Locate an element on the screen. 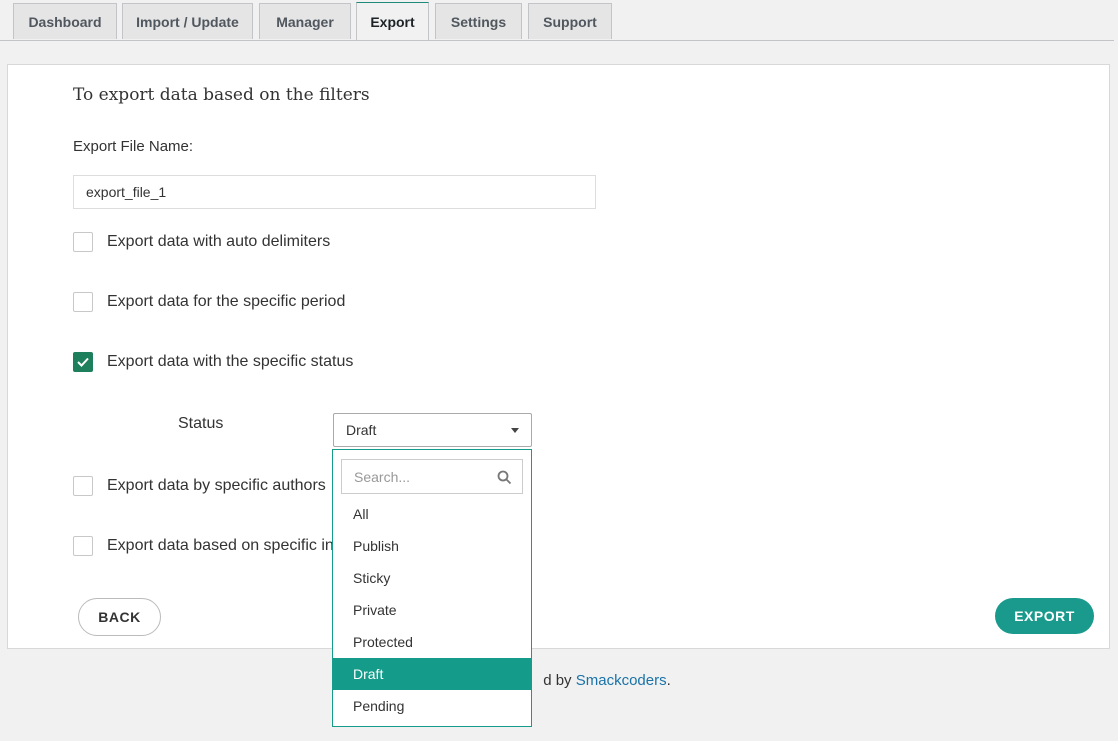 Image resolution: width=1118 pixels, height=741 pixels. smackcoders-link: Smackcoders is located at coordinates (621, 680).